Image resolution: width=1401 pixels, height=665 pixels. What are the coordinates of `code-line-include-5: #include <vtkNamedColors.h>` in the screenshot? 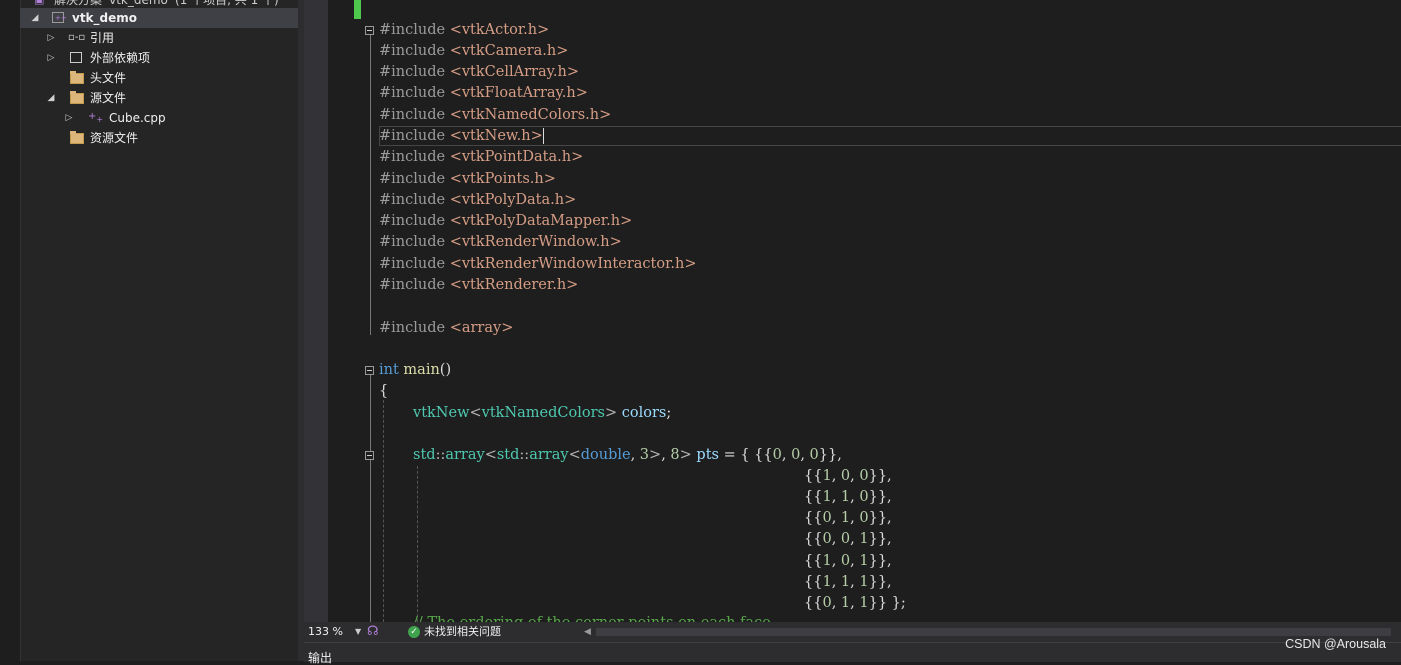 It's located at (495, 115).